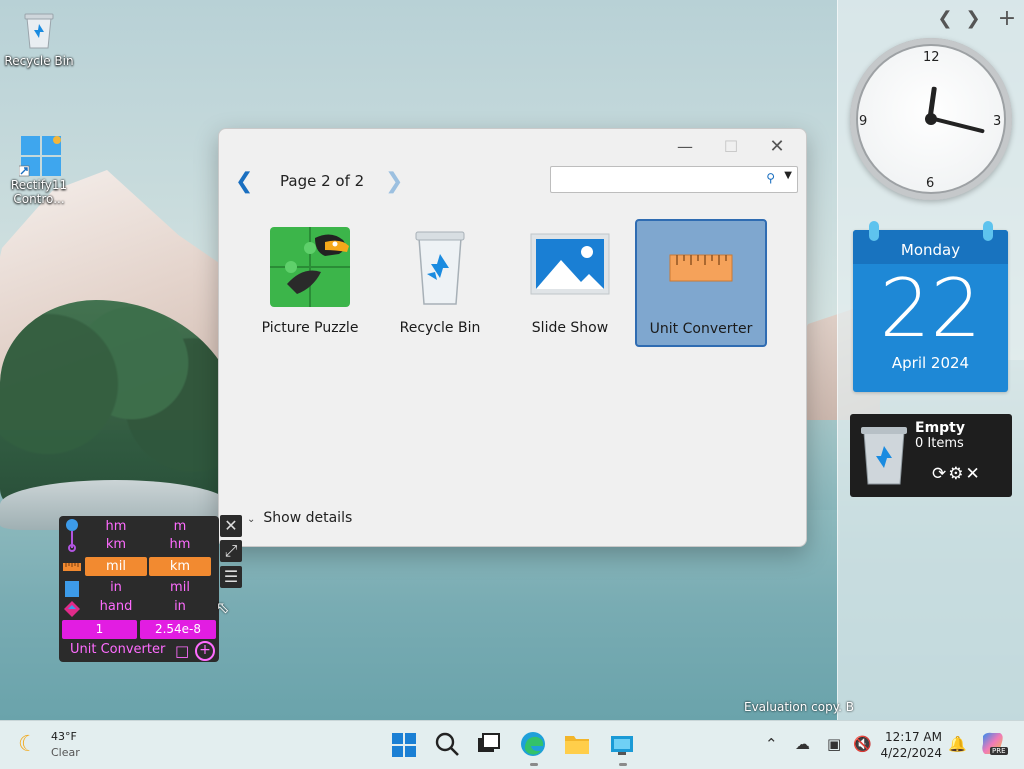  What do you see at coordinates (997, 121) in the screenshot?
I see `clock-number: 3` at bounding box center [997, 121].